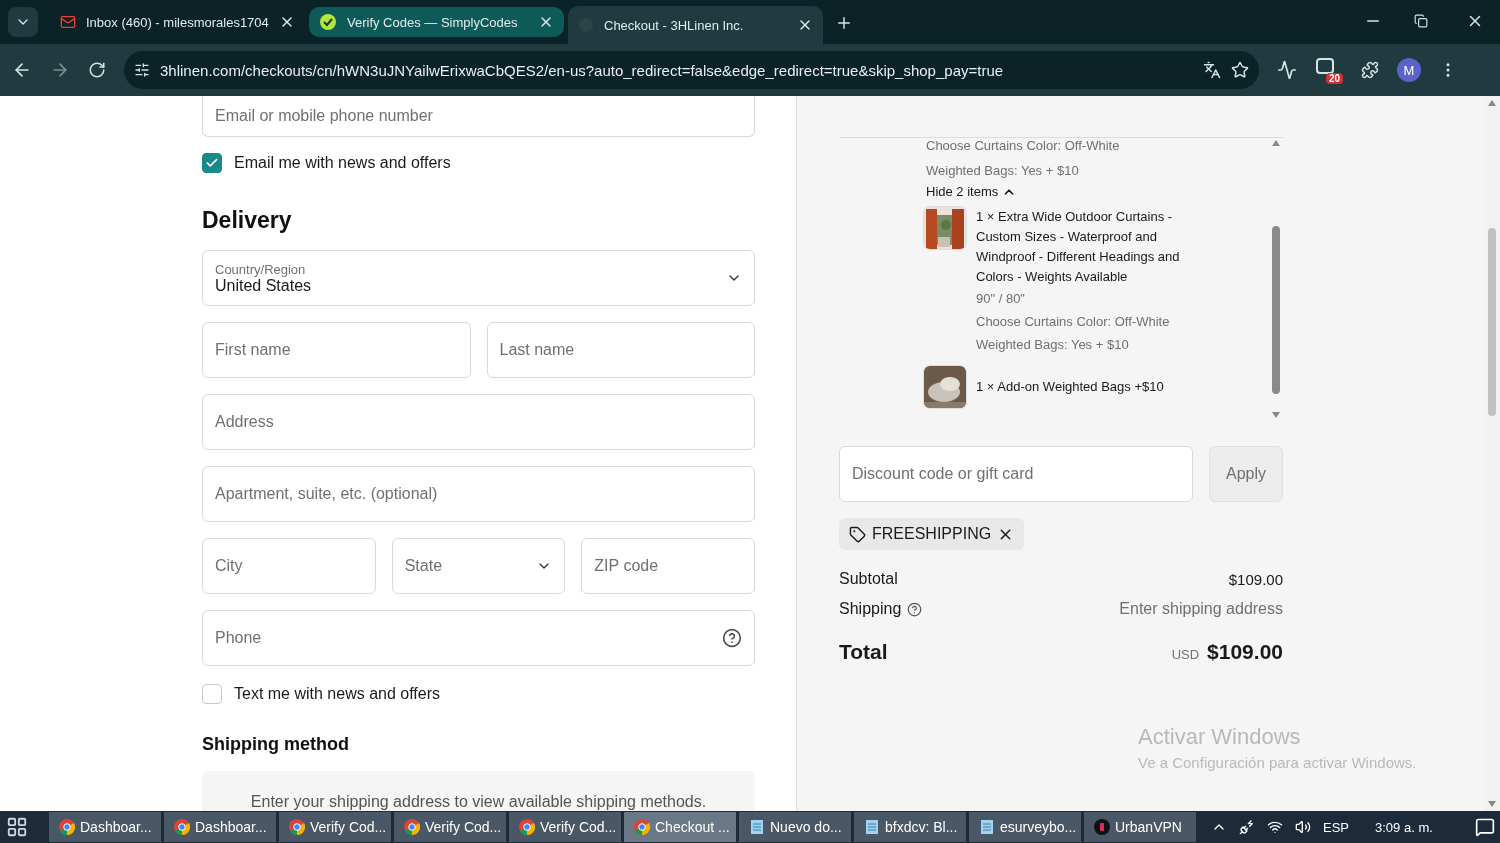 The image size is (1500, 843). What do you see at coordinates (478, 566) in the screenshot?
I see `state-select: State` at bounding box center [478, 566].